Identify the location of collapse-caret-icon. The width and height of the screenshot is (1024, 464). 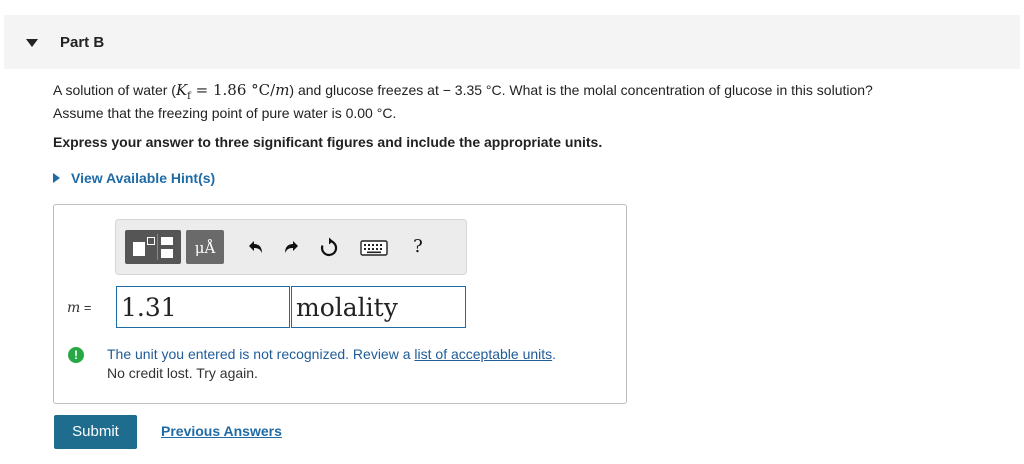
(32, 43).